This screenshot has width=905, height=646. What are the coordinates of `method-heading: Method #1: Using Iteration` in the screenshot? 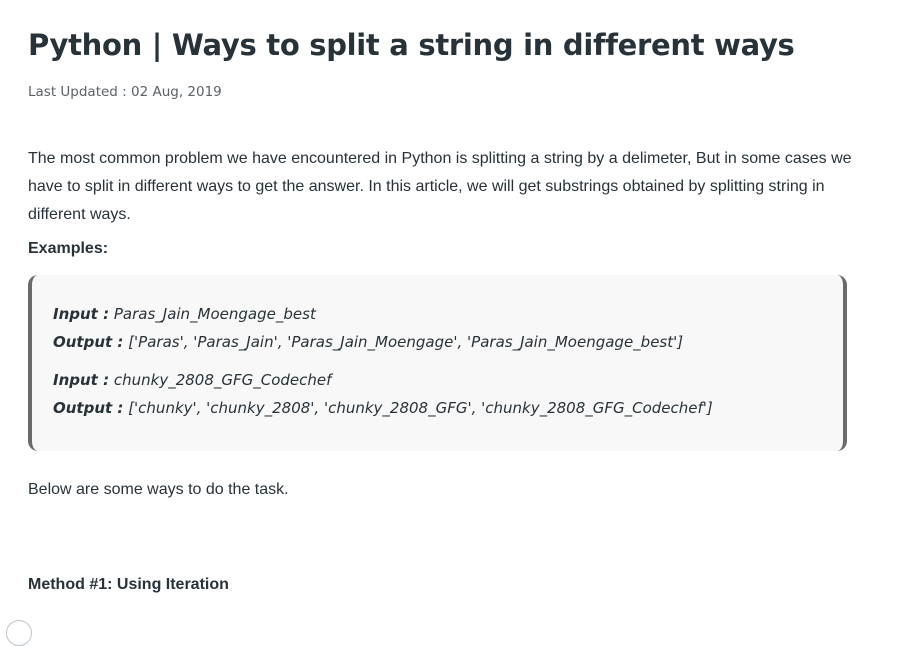 It's located at (128, 584).